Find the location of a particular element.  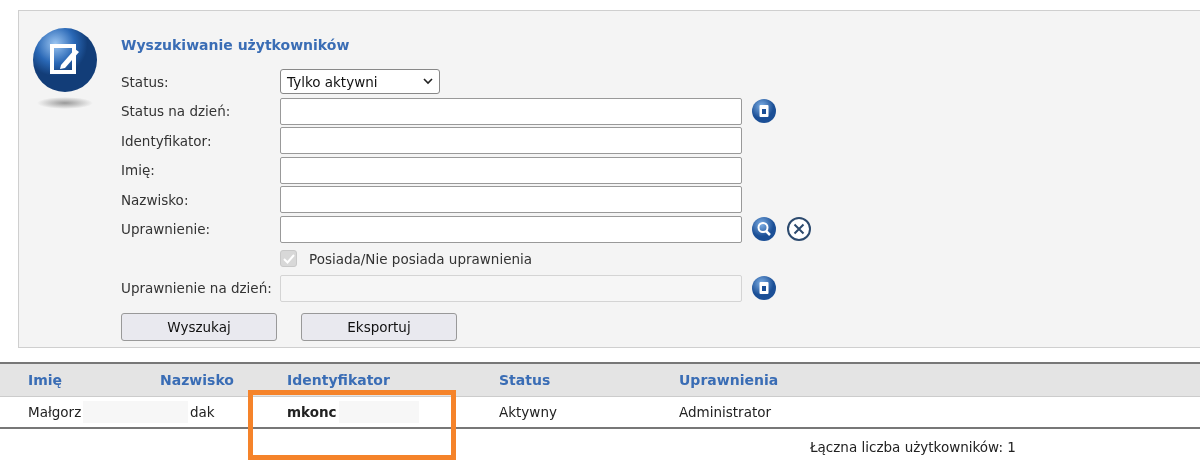

date-field is located at coordinates (511, 111).